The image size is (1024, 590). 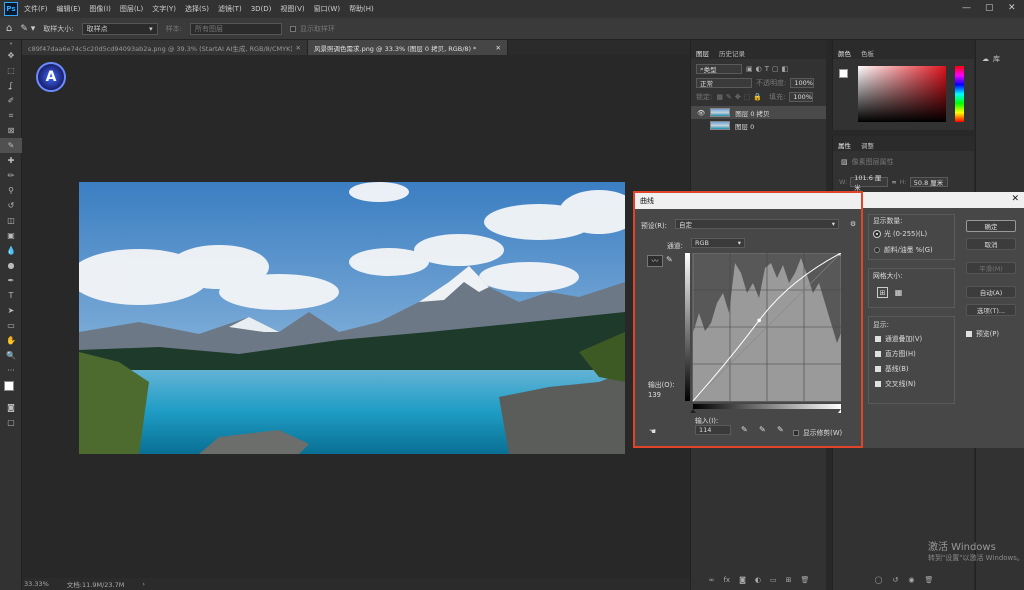 I want to click on tab-document-2: 风景照调色需求.png @ 33.3% (图层 0 拷贝, RGB/8) * ✕, so click(x=408, y=47).